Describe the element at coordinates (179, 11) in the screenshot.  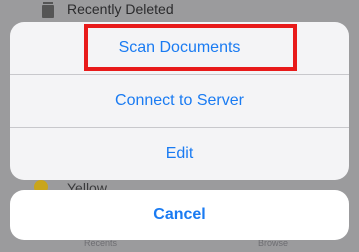
I see `recently-deleted-row: Recently Deleted` at that location.